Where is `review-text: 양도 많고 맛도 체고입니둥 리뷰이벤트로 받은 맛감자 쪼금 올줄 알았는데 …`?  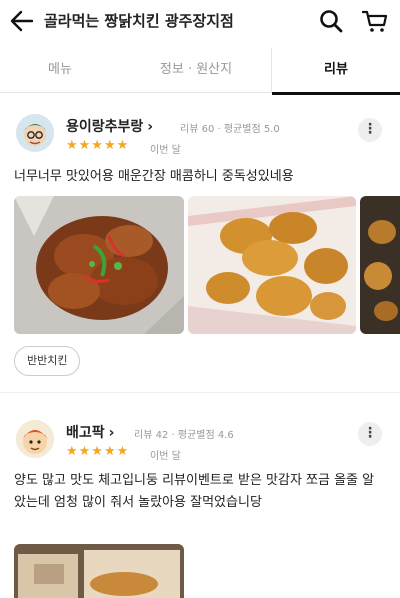
review-text: 양도 많고 맛도 체고입니둥 리뷰이벤트로 받은 맛감자 쪼금 올줄 알았는데 … is located at coordinates (194, 491).